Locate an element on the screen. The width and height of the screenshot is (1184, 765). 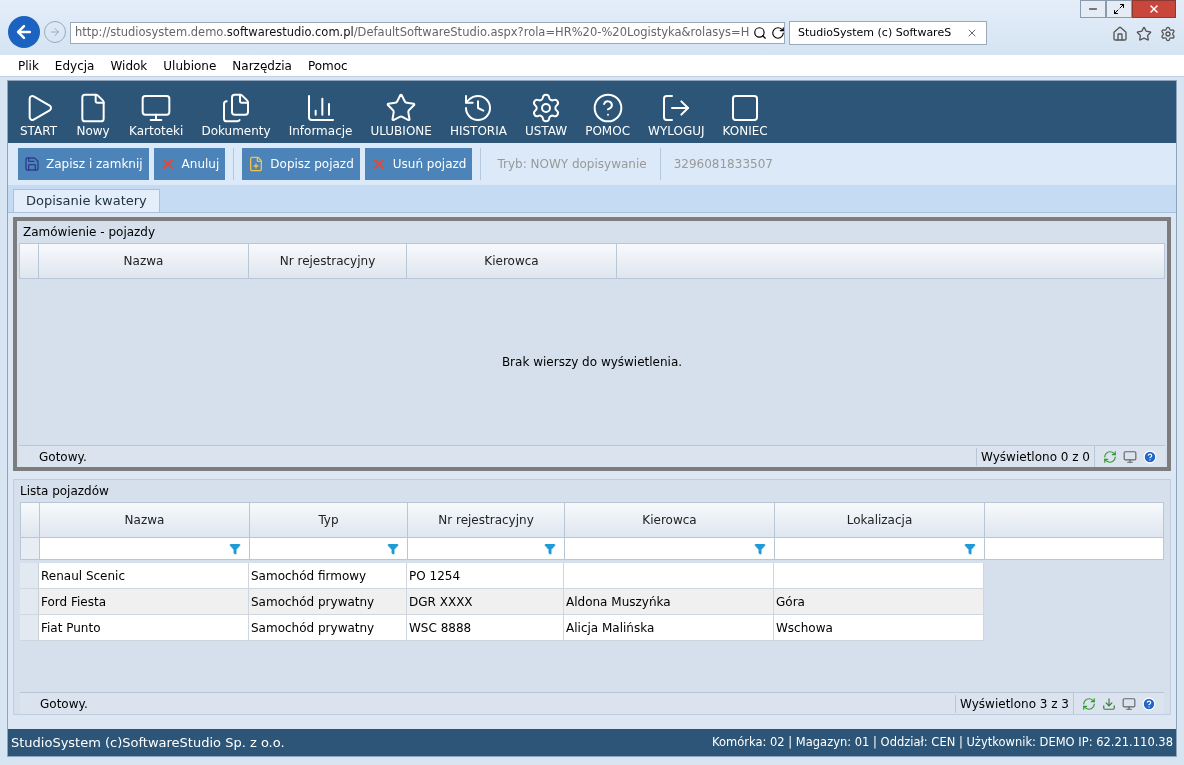
toolbar-button: ULUBIONE is located at coordinates (401, 115).